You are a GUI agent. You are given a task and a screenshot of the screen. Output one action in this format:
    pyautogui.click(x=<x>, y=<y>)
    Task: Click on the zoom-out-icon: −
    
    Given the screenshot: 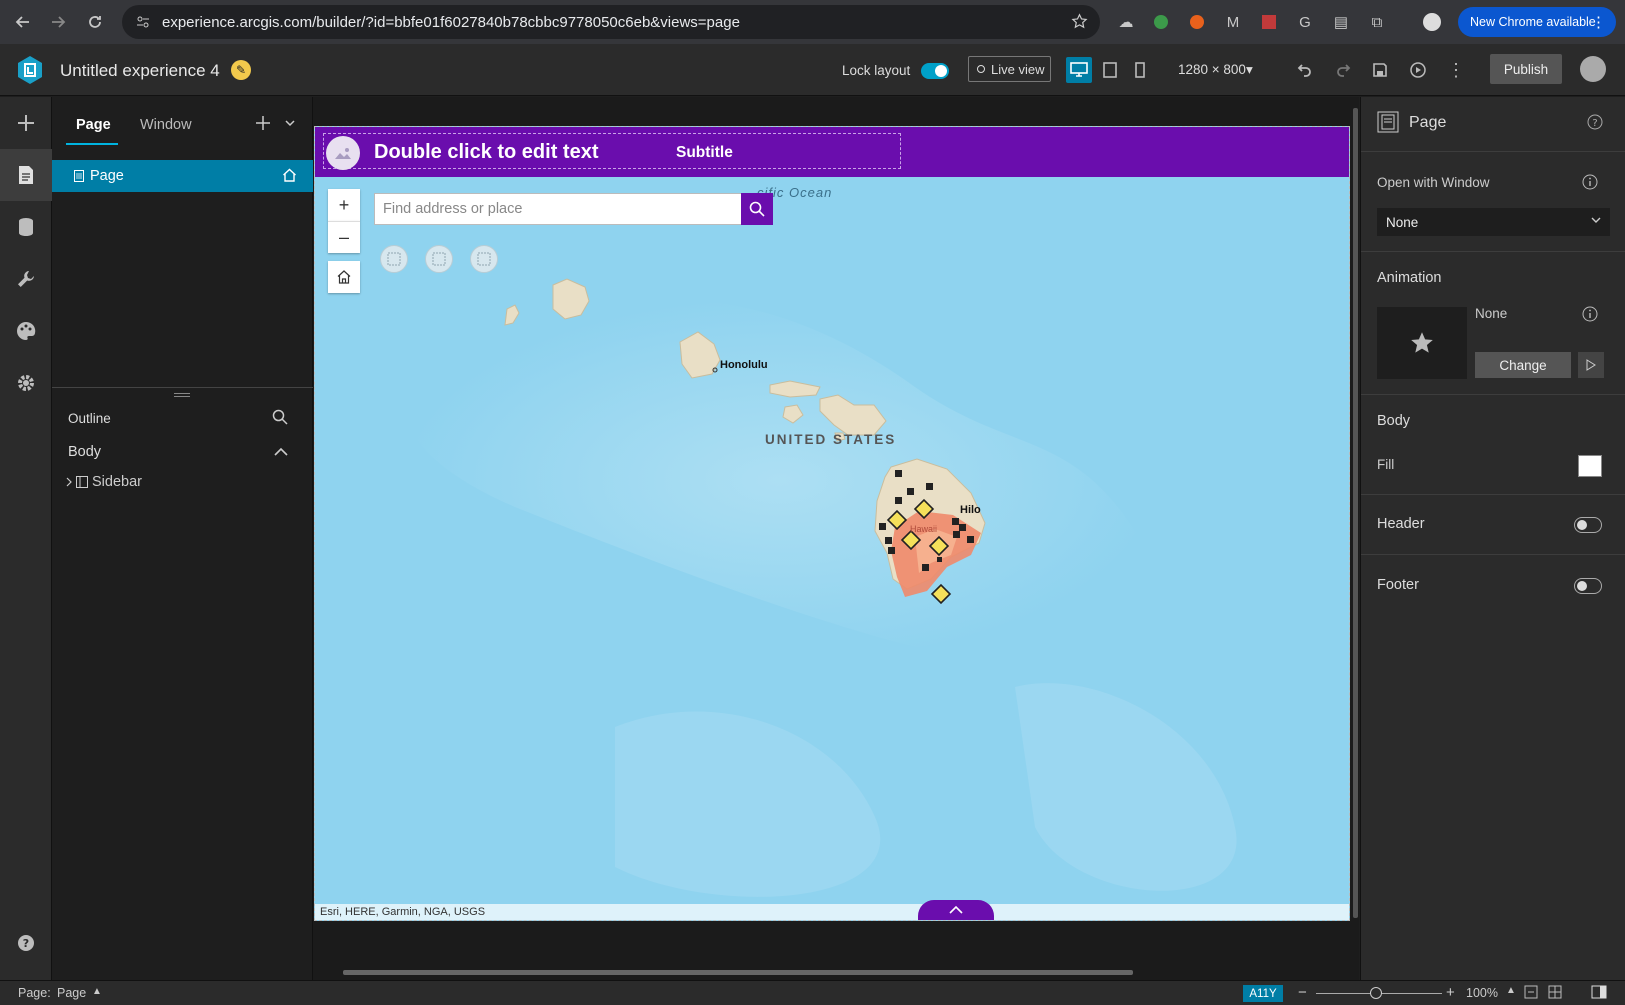 What is the action you would take?
    pyautogui.click(x=1302, y=992)
    